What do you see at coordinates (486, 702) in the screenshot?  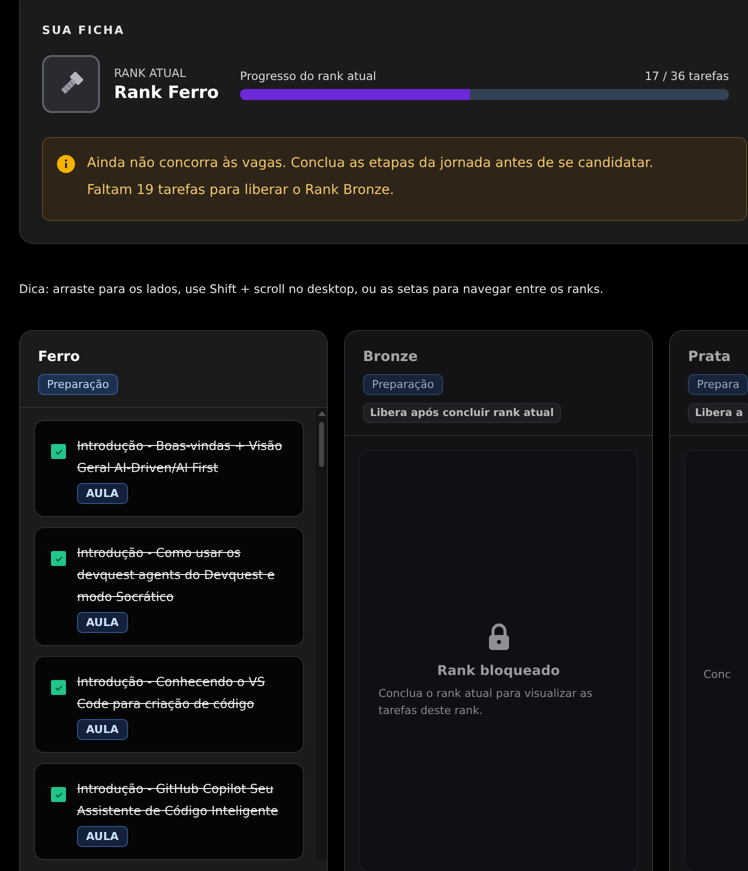 I see `locked-text: Conclua o rank atual para visualizar as tarefas deste rank.` at bounding box center [486, 702].